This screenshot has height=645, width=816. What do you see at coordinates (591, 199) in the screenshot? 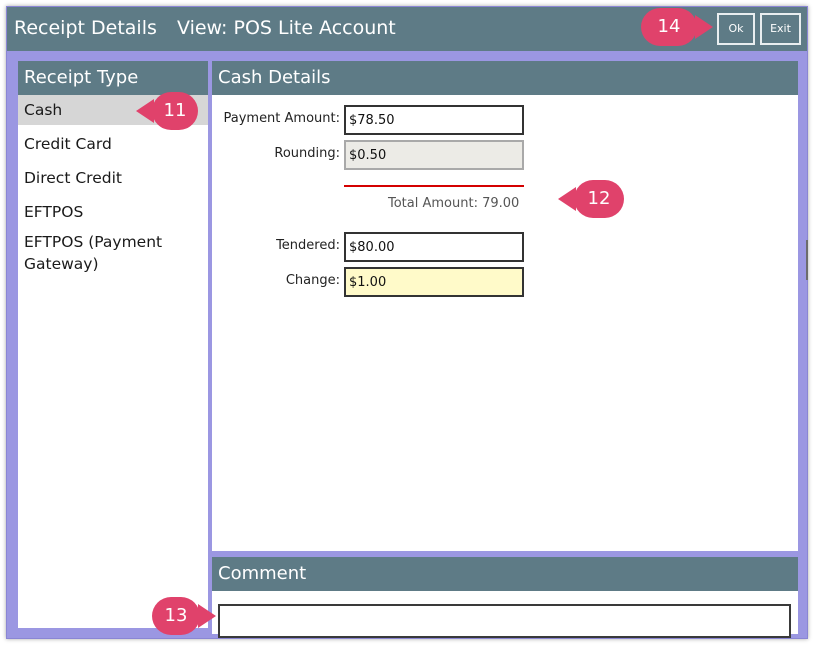
I see `callout-12: 12` at bounding box center [591, 199].